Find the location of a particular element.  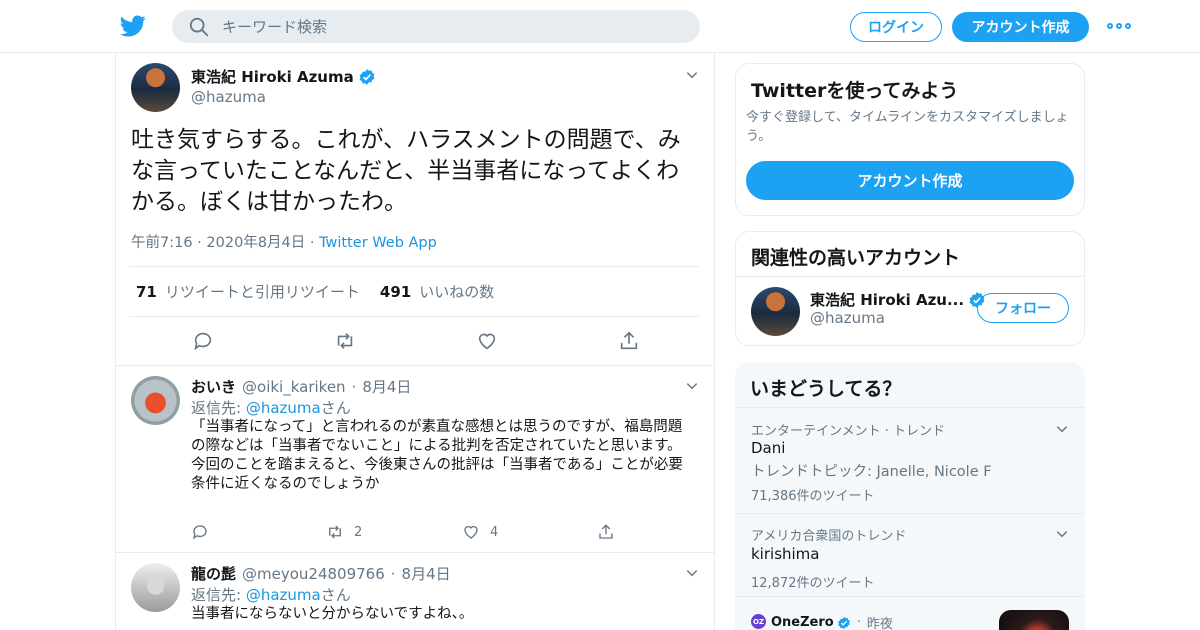

login-button: ログイン is located at coordinates (896, 27).